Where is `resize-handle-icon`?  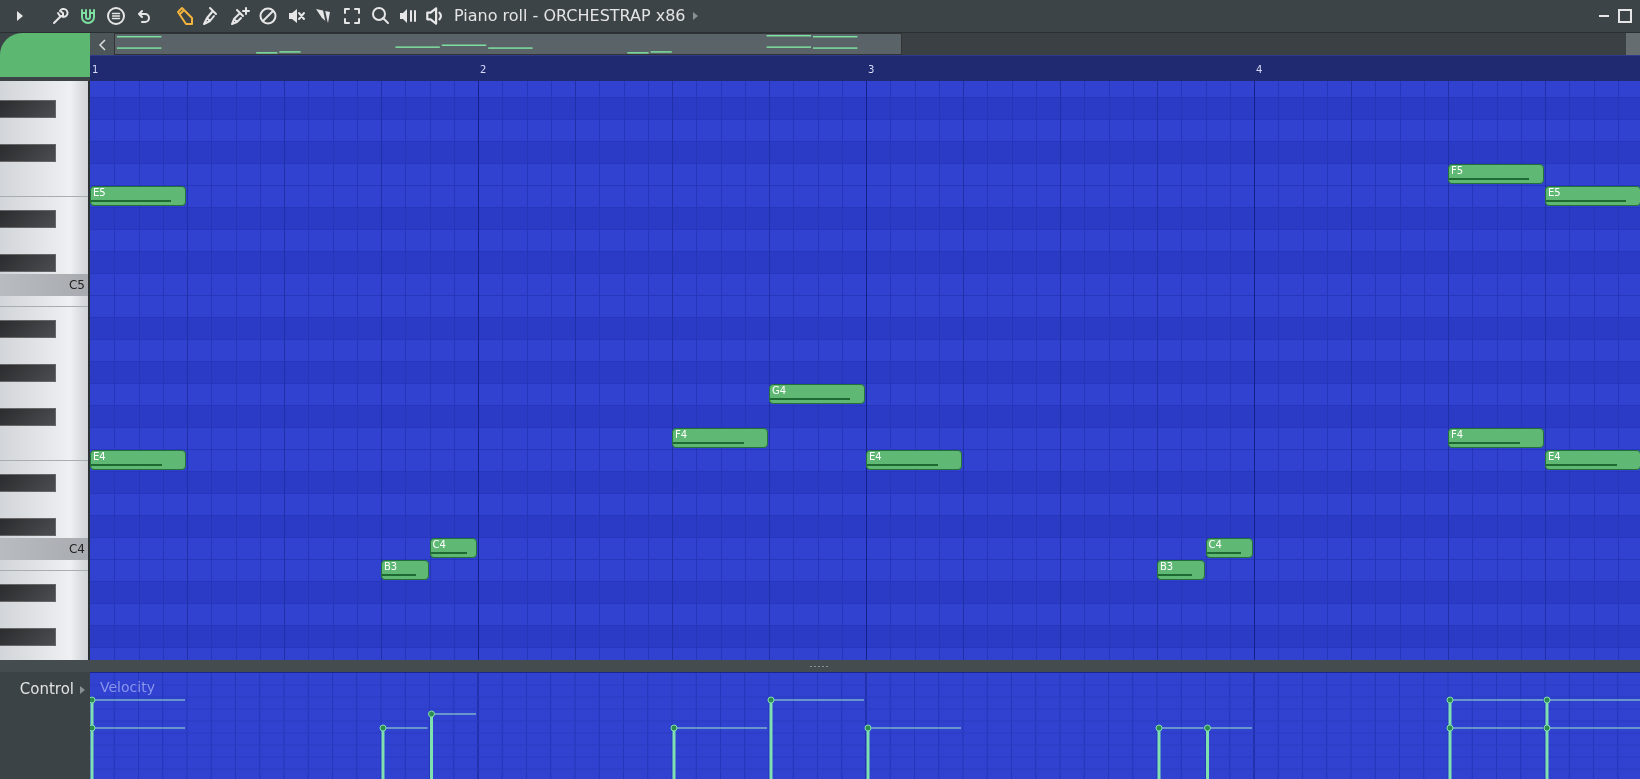 resize-handle-icon is located at coordinates (820, 666).